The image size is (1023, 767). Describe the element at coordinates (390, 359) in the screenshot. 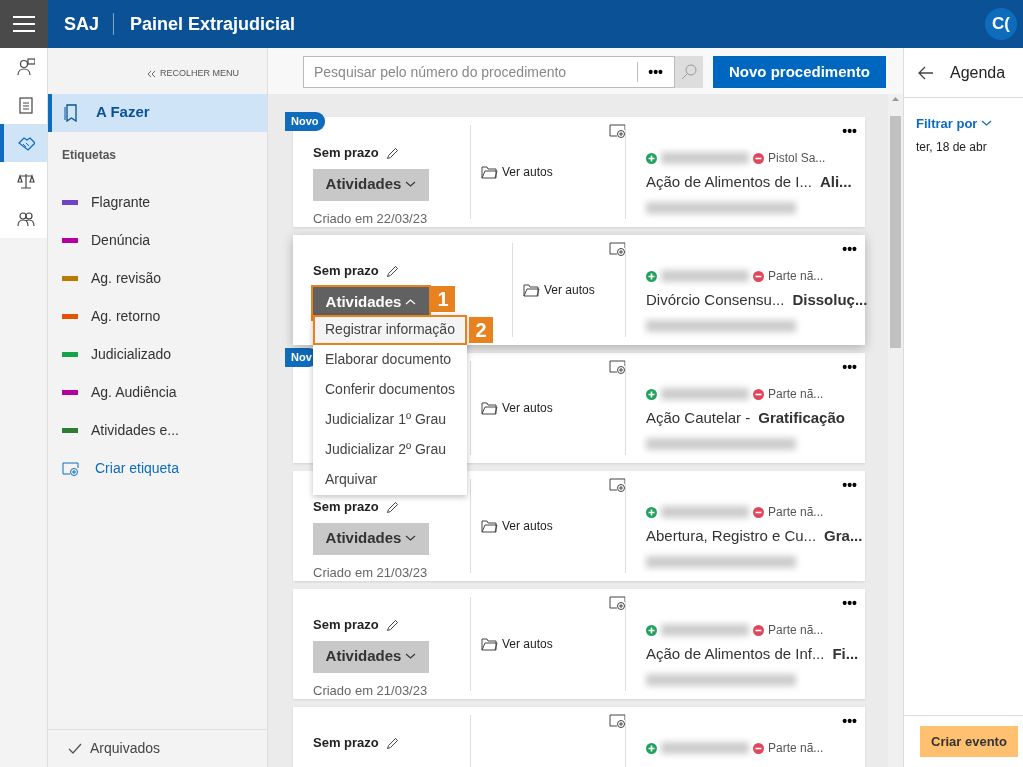

I see `menu-item: Elaborar documento` at that location.